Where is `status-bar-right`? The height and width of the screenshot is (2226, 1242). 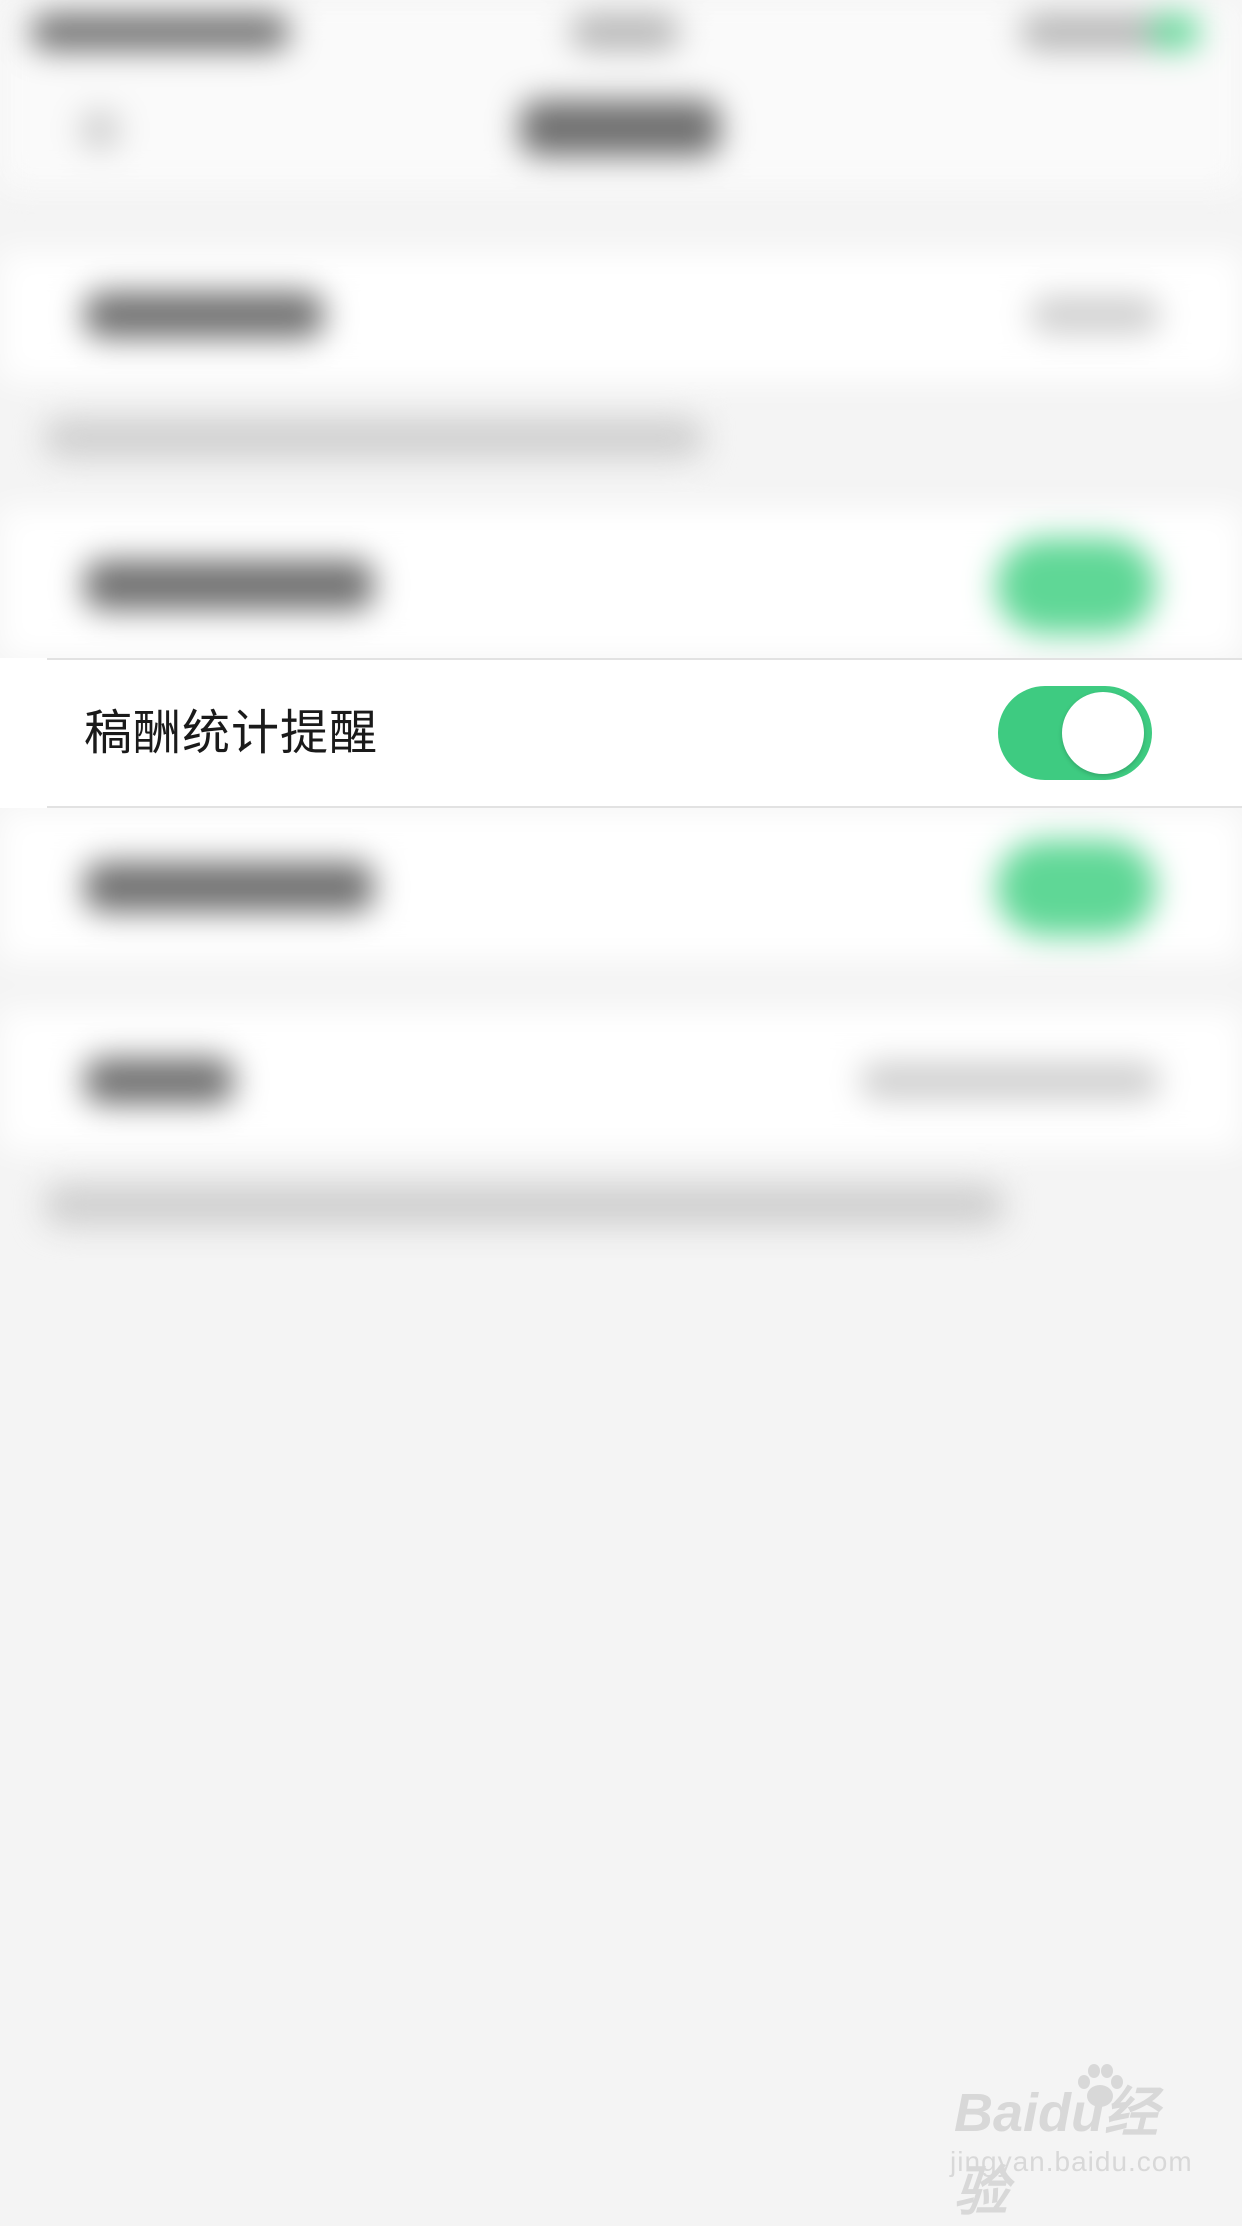 status-bar-right is located at coordinates (1095, 32).